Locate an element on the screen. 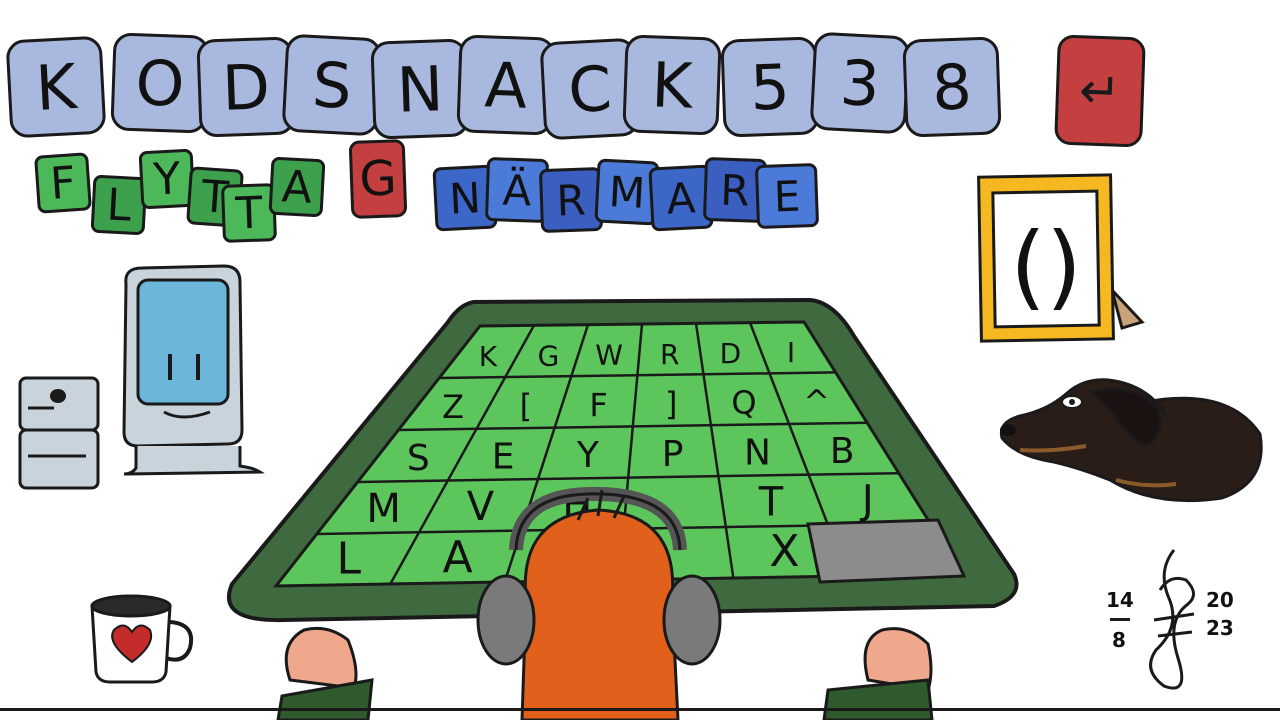 The image size is (1280, 720). board-letter: ^ is located at coordinates (816, 402).